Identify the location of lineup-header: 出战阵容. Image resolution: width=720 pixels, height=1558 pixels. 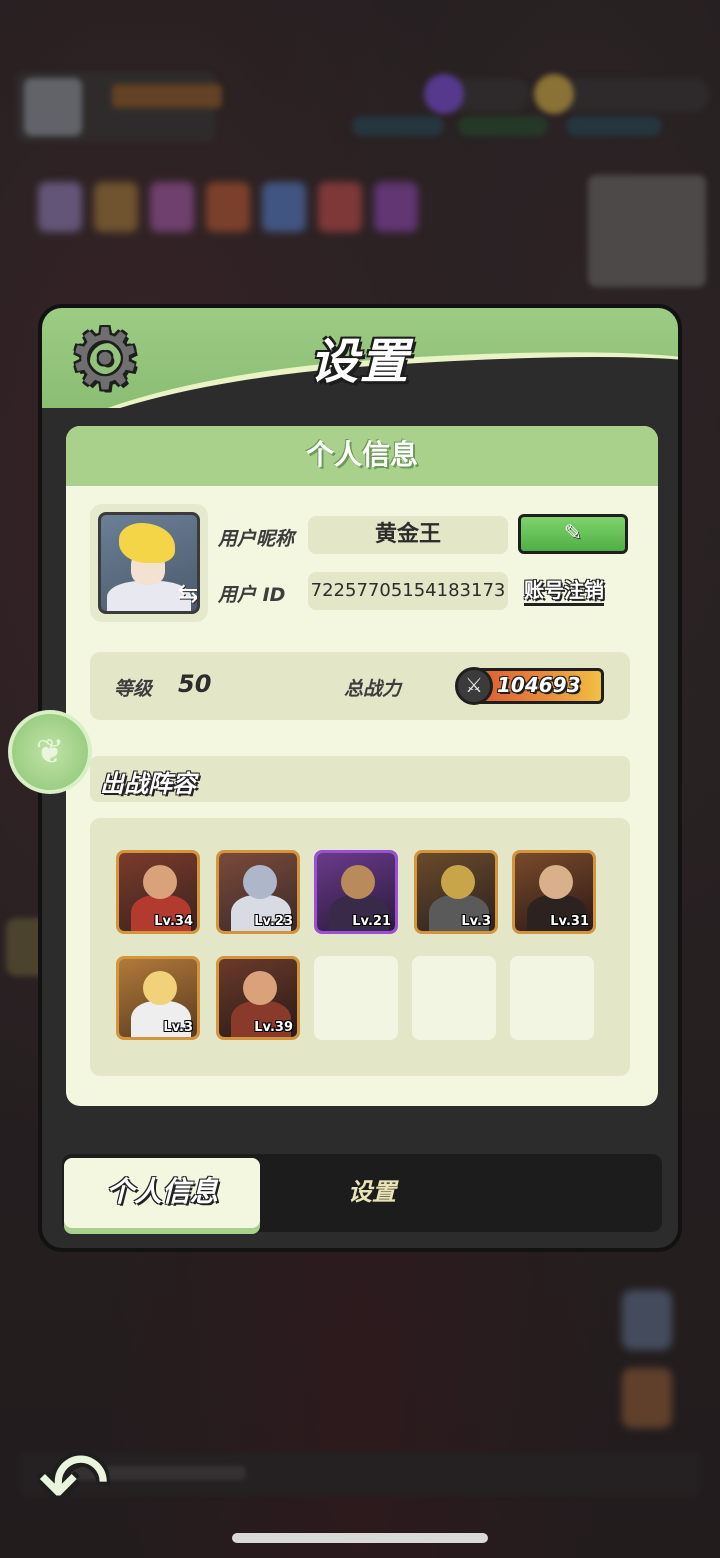
(360, 779).